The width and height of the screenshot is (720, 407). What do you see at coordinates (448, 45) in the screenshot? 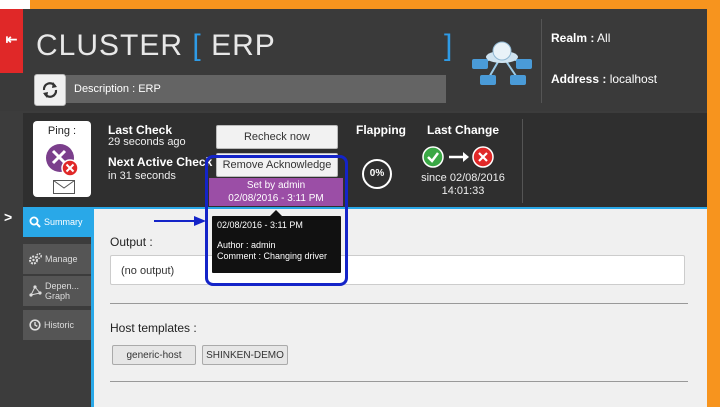
I see `title-bracket-right: ]` at bounding box center [448, 45].